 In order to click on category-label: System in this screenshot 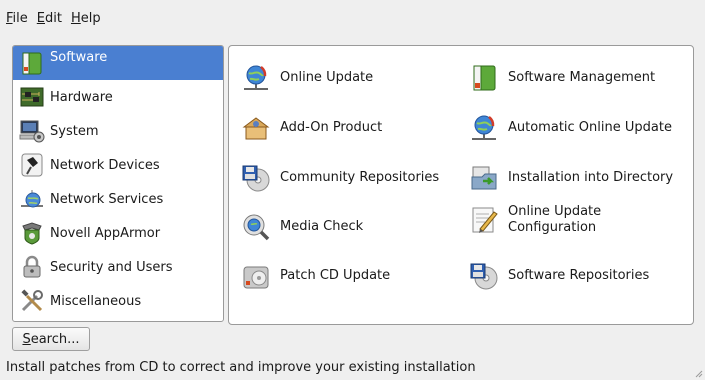, I will do `click(74, 131)`.